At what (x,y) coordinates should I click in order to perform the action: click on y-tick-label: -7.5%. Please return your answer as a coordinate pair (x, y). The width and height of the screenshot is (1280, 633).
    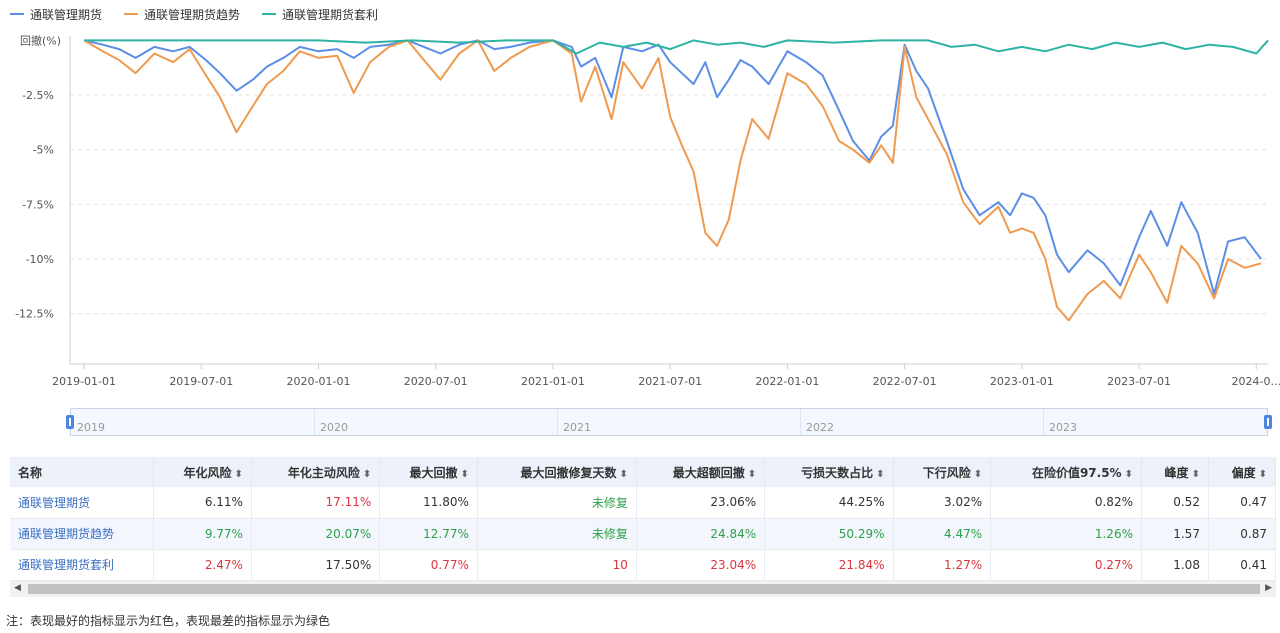
    Looking at the image, I should click on (38, 204).